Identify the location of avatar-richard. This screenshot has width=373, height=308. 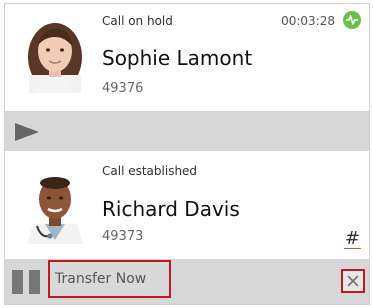
(55, 205).